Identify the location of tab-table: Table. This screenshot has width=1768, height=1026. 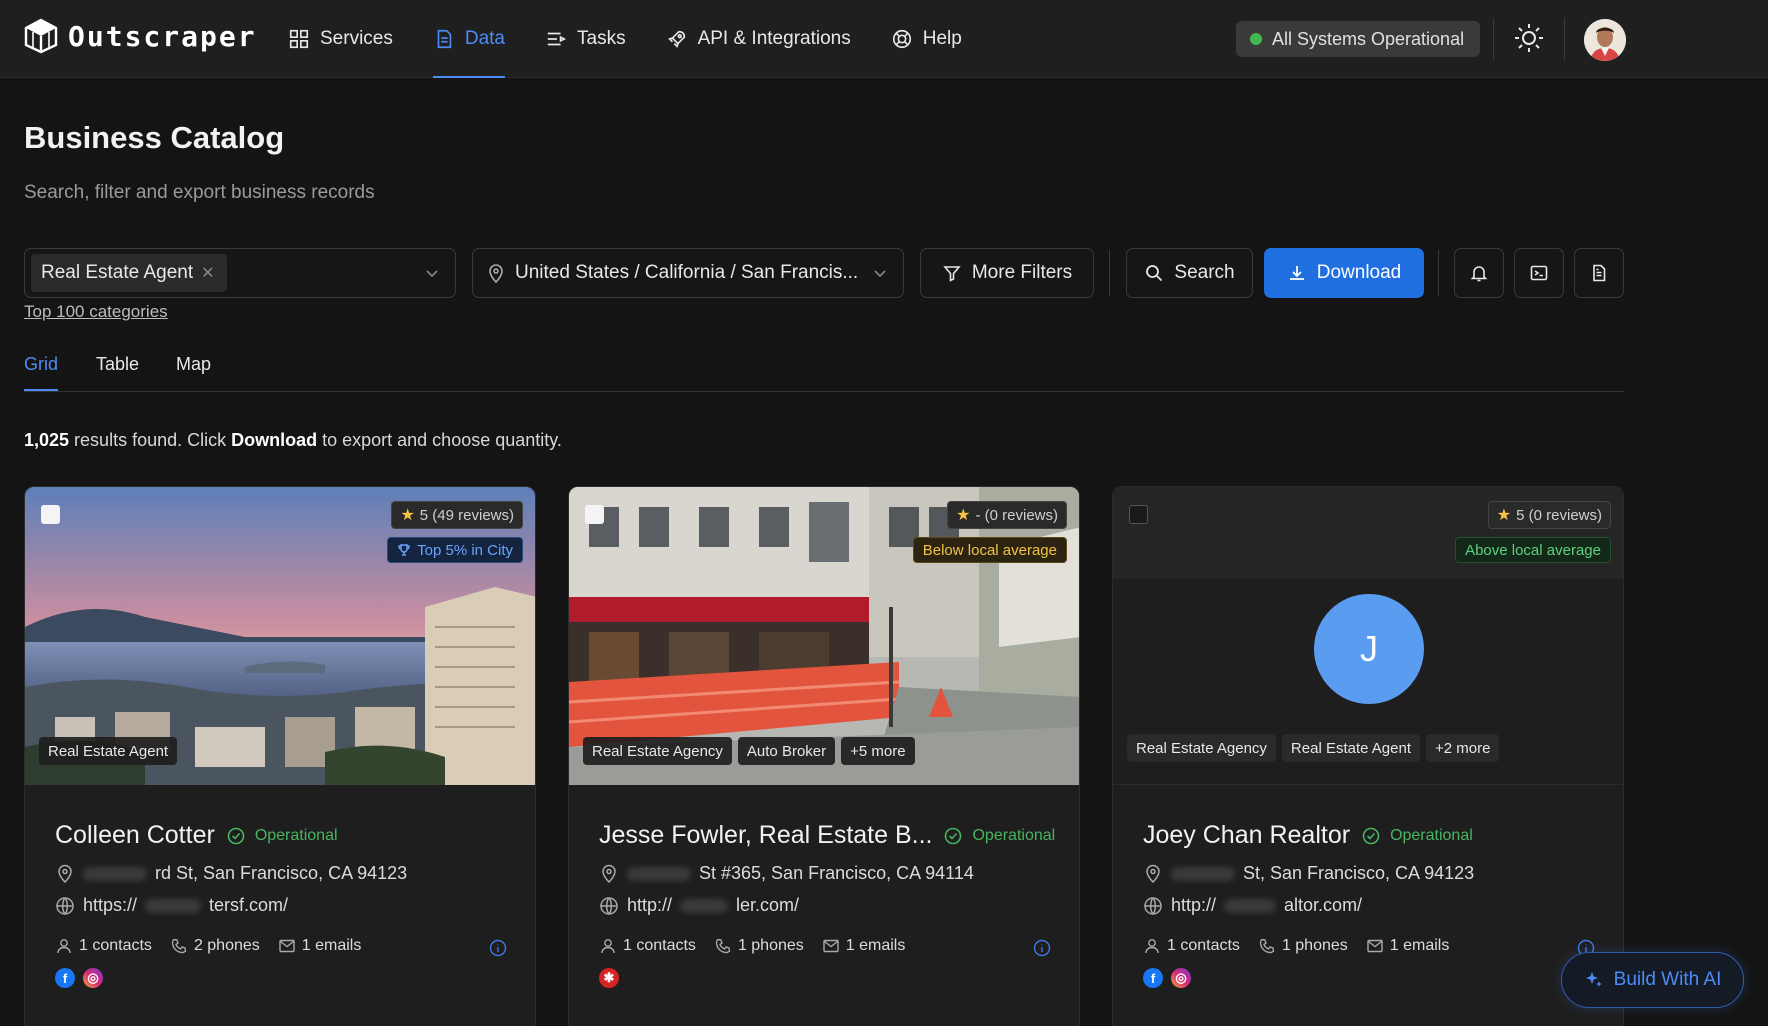
(117, 371).